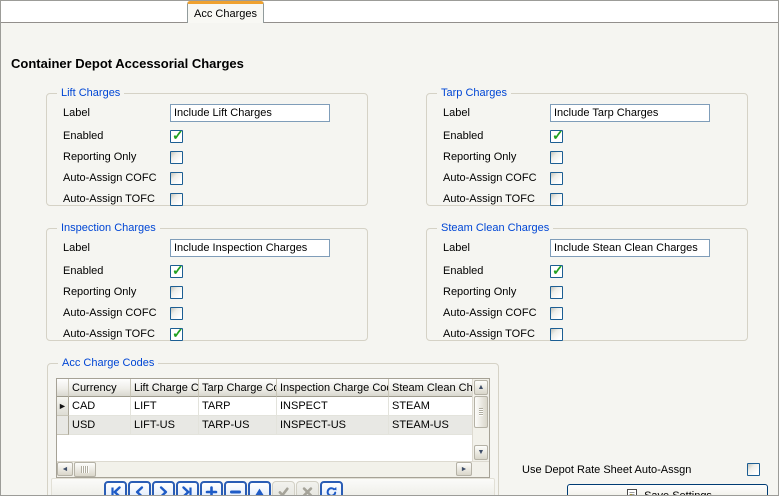 The width and height of the screenshot is (781, 498). Describe the element at coordinates (176, 313) in the screenshot. I see `inspection-auto-assign-cofc-checkbox` at that location.